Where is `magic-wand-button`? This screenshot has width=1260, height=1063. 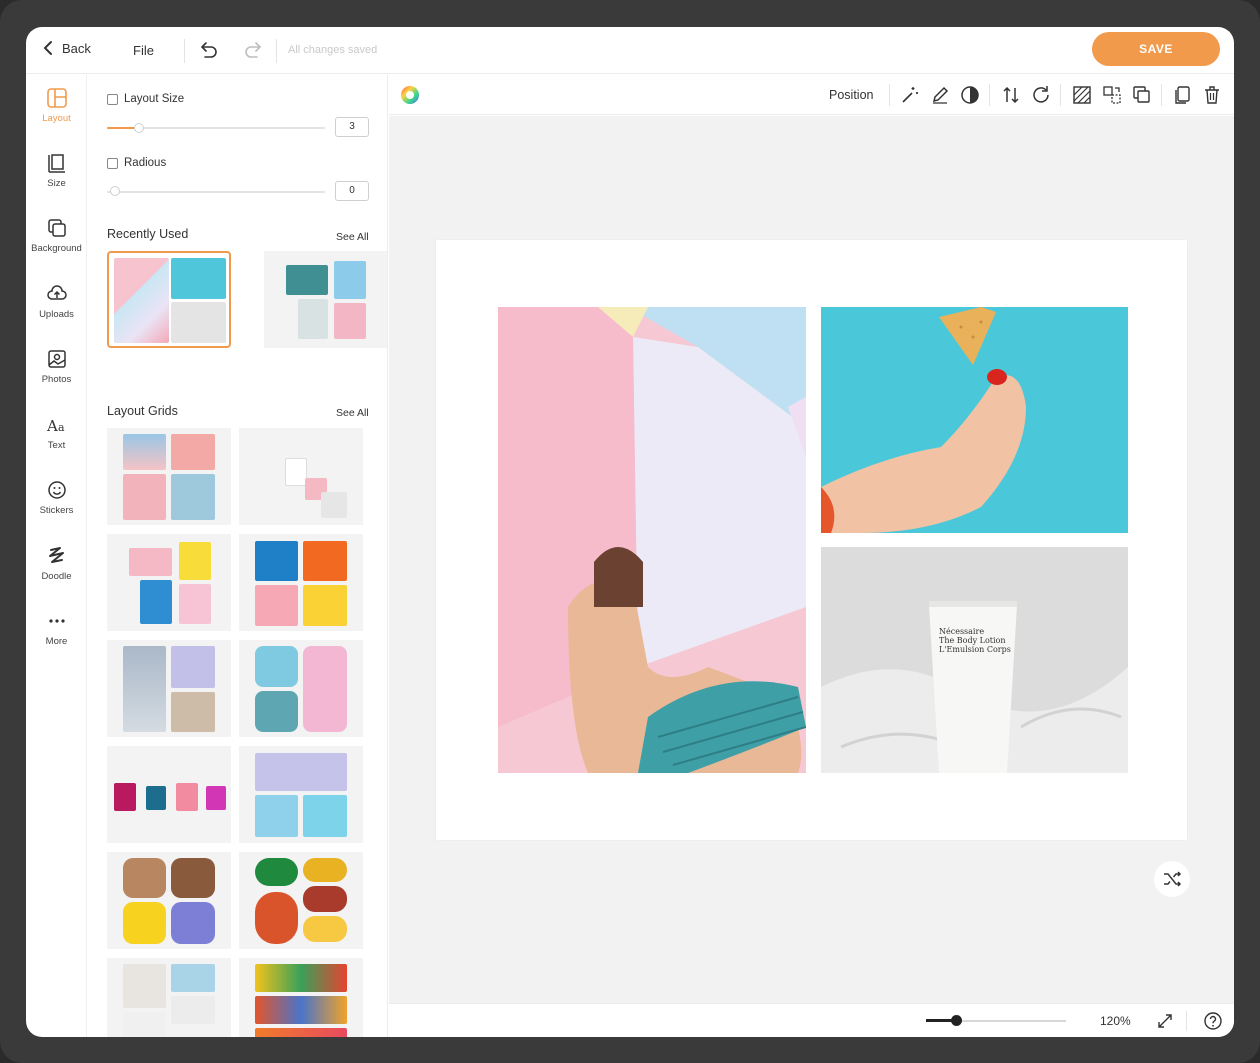
magic-wand-button is located at coordinates (910, 95).